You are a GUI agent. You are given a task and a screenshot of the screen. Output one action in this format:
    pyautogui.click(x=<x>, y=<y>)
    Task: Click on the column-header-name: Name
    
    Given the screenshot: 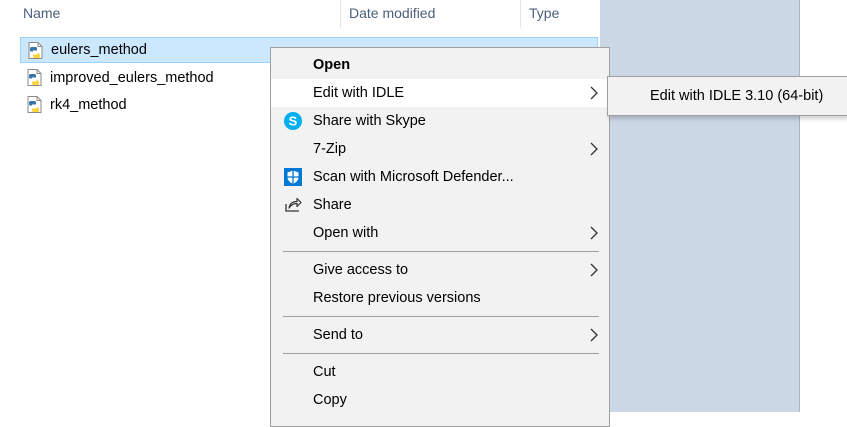 What is the action you would take?
    pyautogui.click(x=41, y=15)
    